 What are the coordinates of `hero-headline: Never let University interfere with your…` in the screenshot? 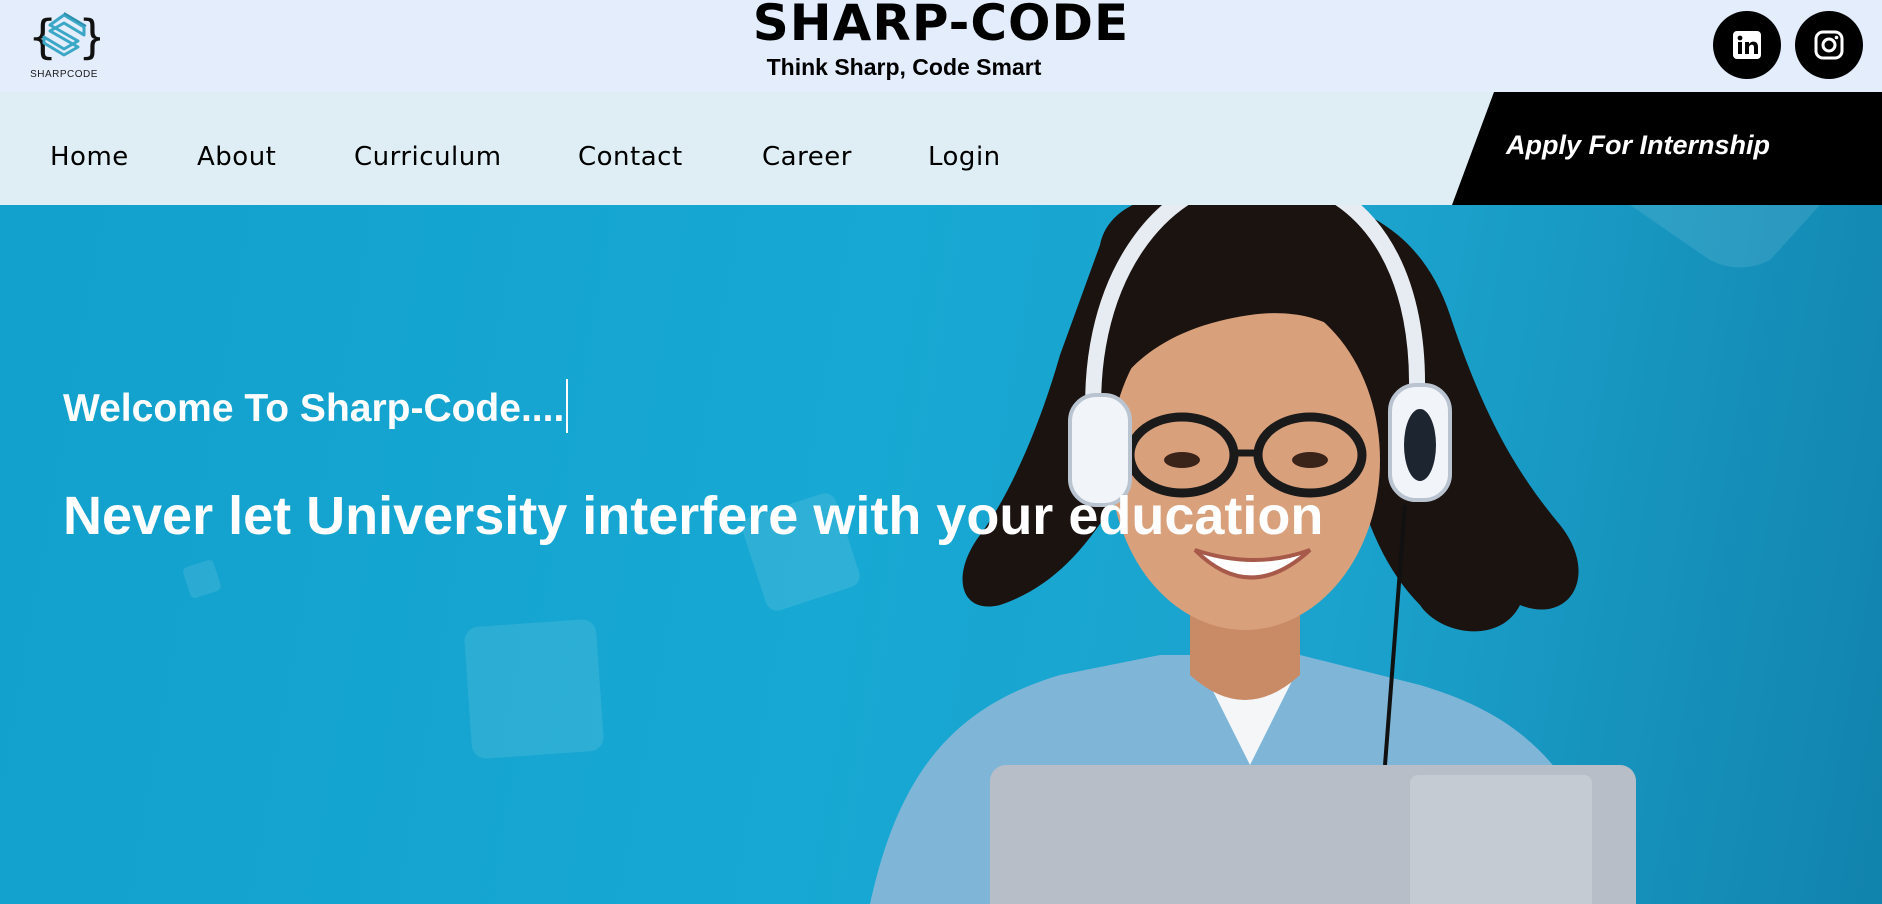 It's located at (693, 516).